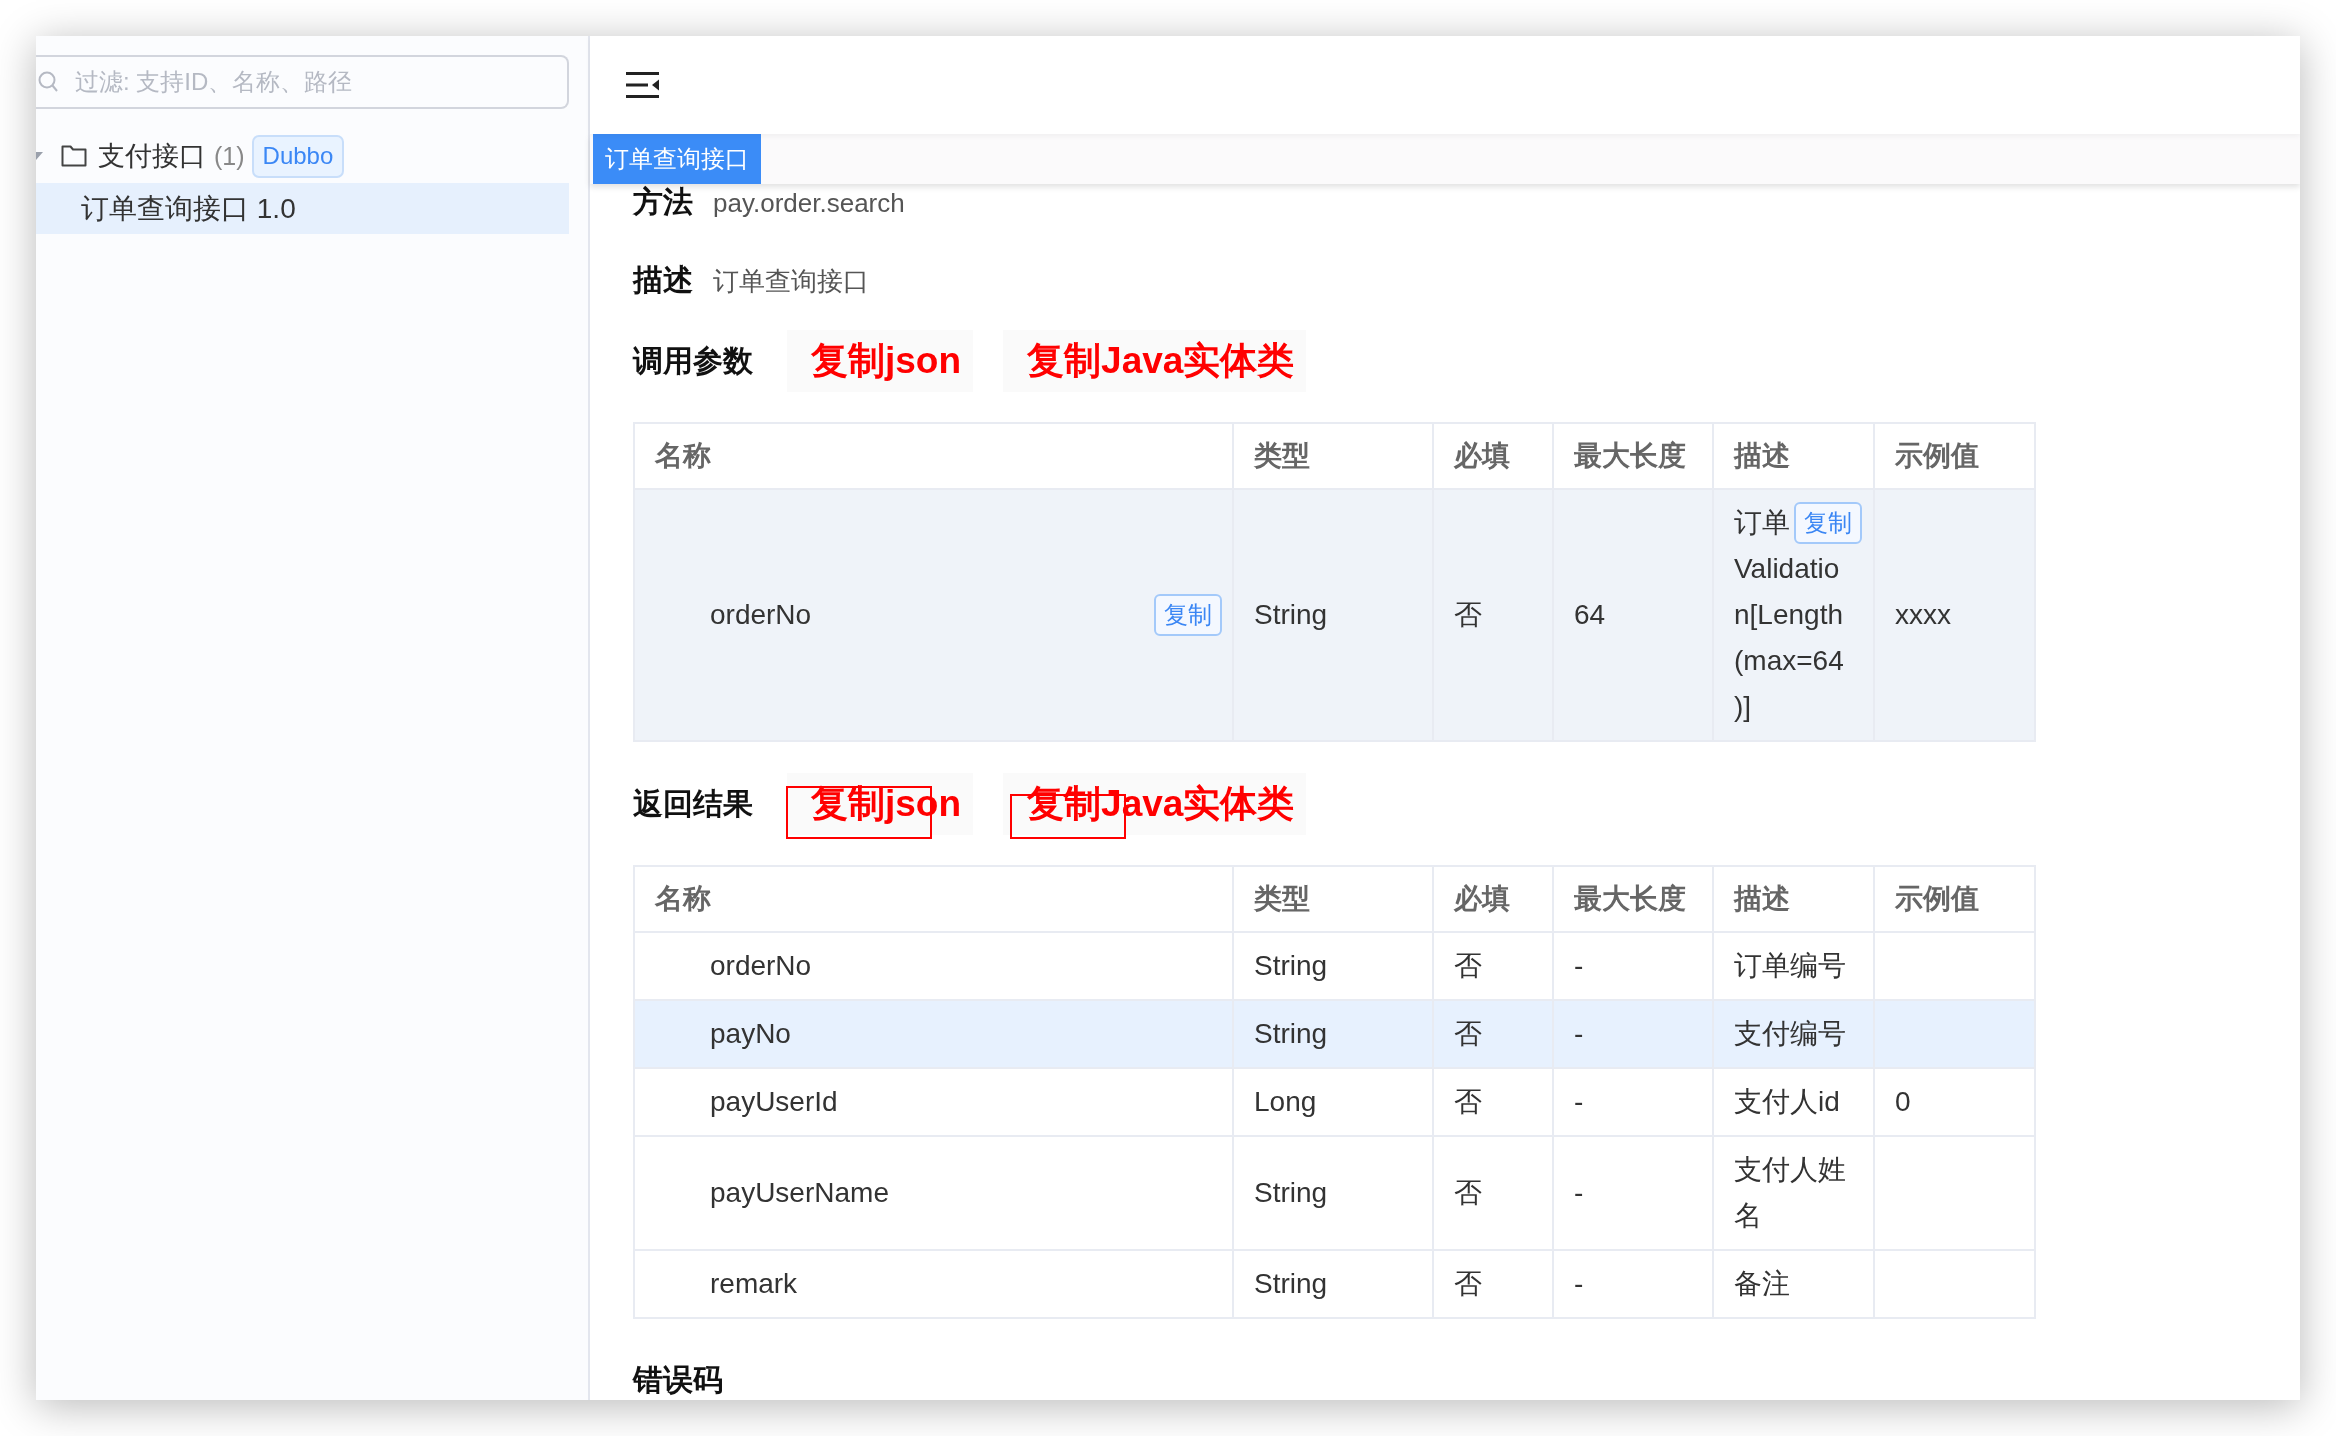 Image resolution: width=2336 pixels, height=1436 pixels. Describe the element at coordinates (1954, 615) in the screenshot. I see `table-cell: xxxx` at that location.